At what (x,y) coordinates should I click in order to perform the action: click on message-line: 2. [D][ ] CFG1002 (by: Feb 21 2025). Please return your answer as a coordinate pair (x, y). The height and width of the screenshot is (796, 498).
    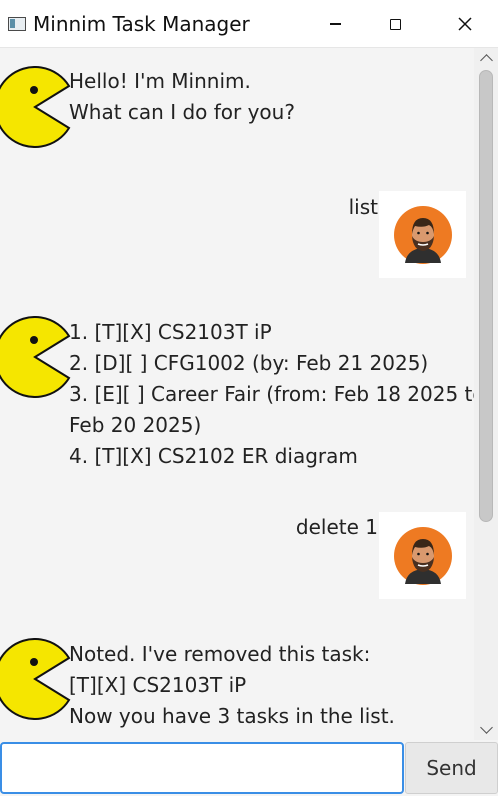
    Looking at the image, I should click on (249, 363).